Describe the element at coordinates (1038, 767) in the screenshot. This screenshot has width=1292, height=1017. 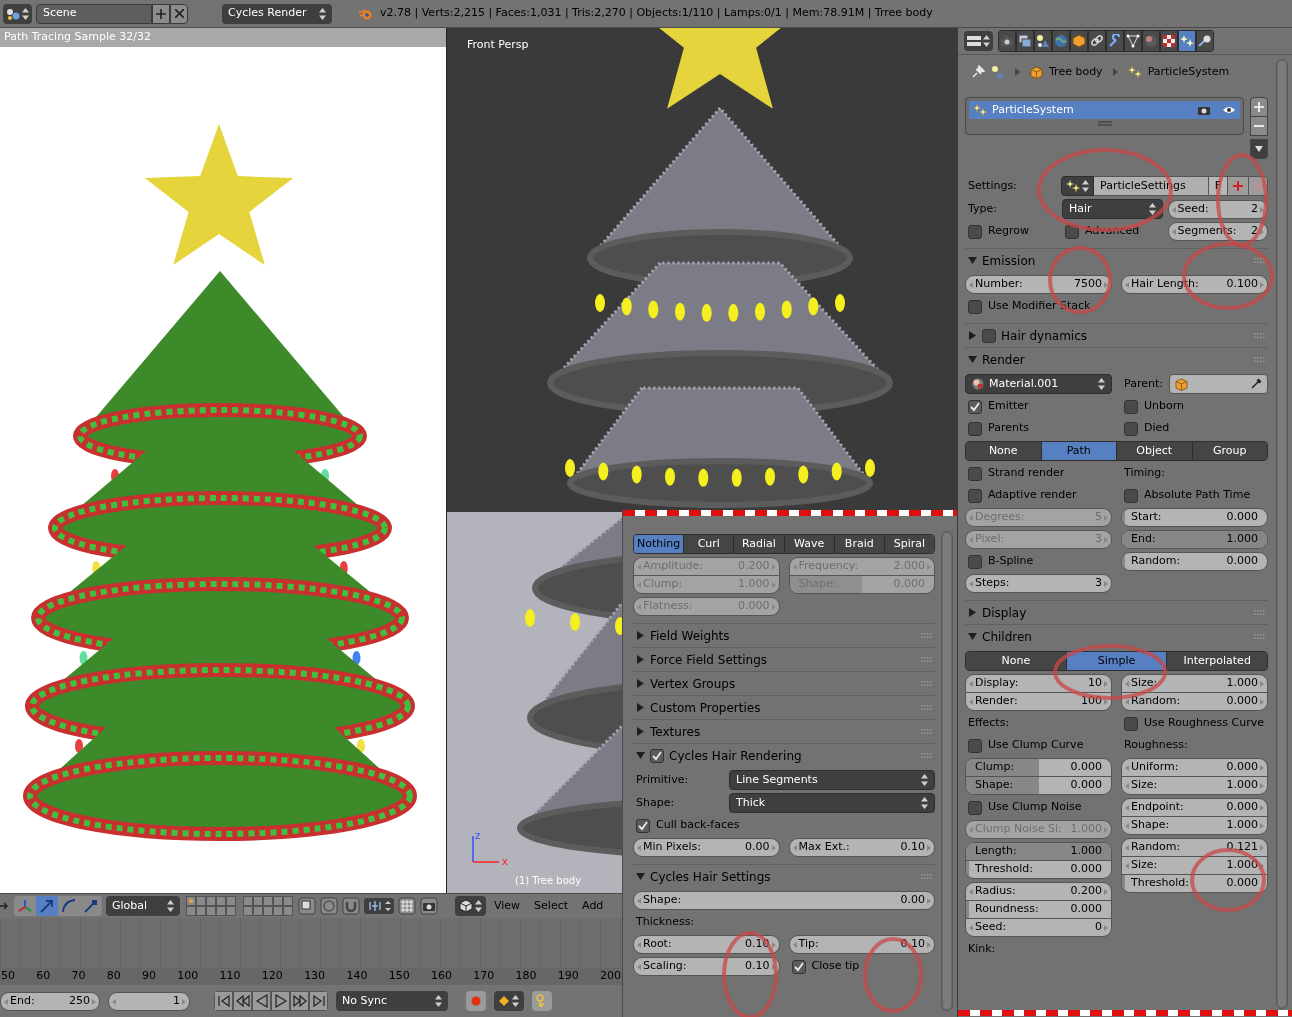
I see `slider-field: Clump: 0.000` at that location.